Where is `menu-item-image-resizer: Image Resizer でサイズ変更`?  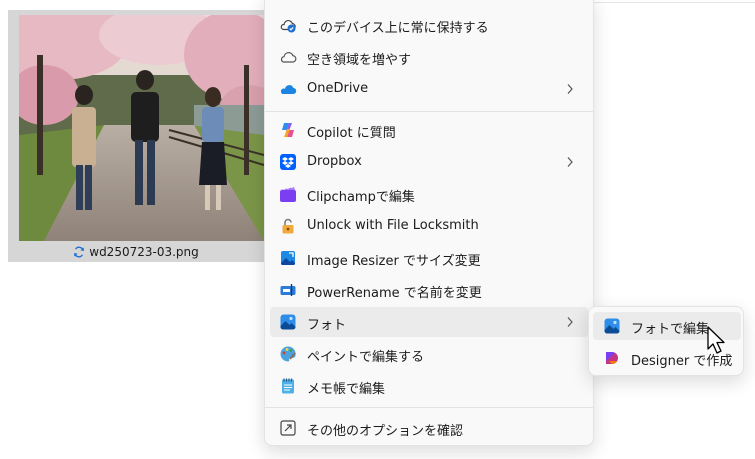 menu-item-image-resizer: Image Resizer でサイズ変更 is located at coordinates (429, 258).